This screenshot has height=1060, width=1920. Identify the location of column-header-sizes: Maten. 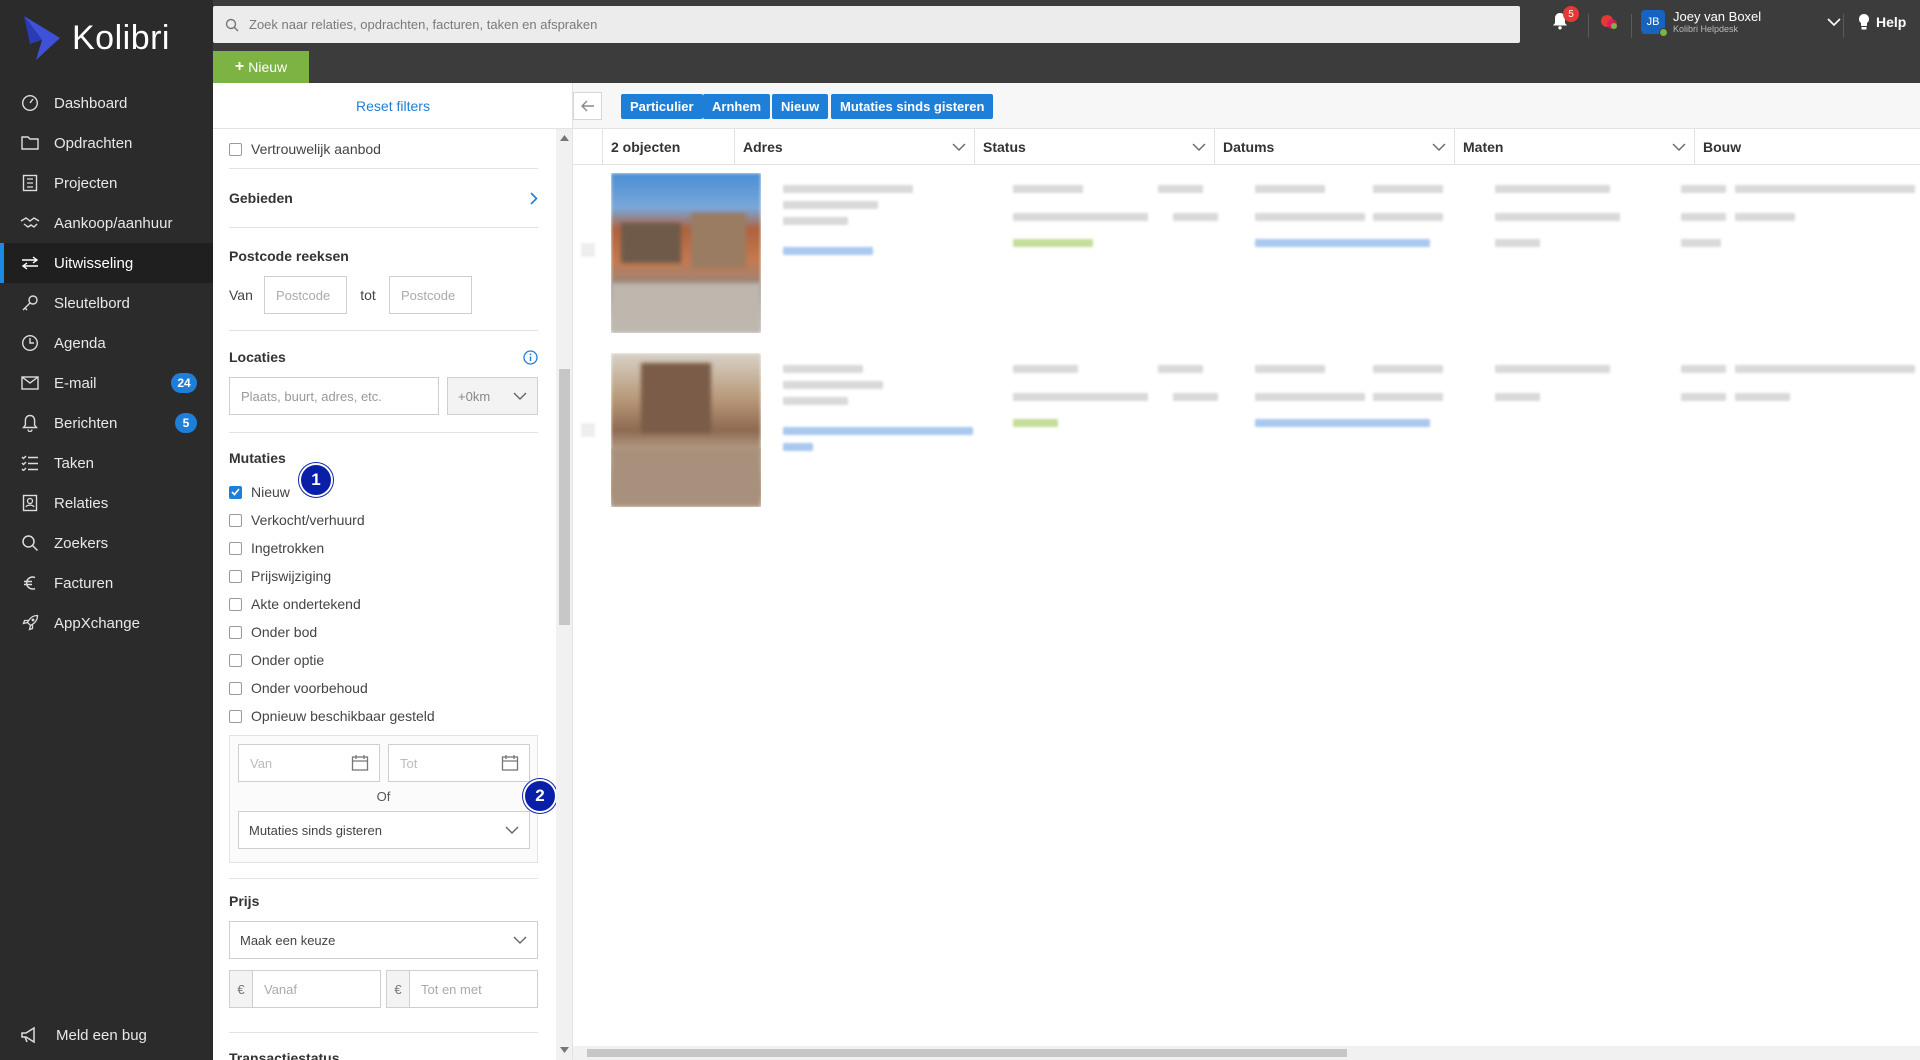
(1574, 147).